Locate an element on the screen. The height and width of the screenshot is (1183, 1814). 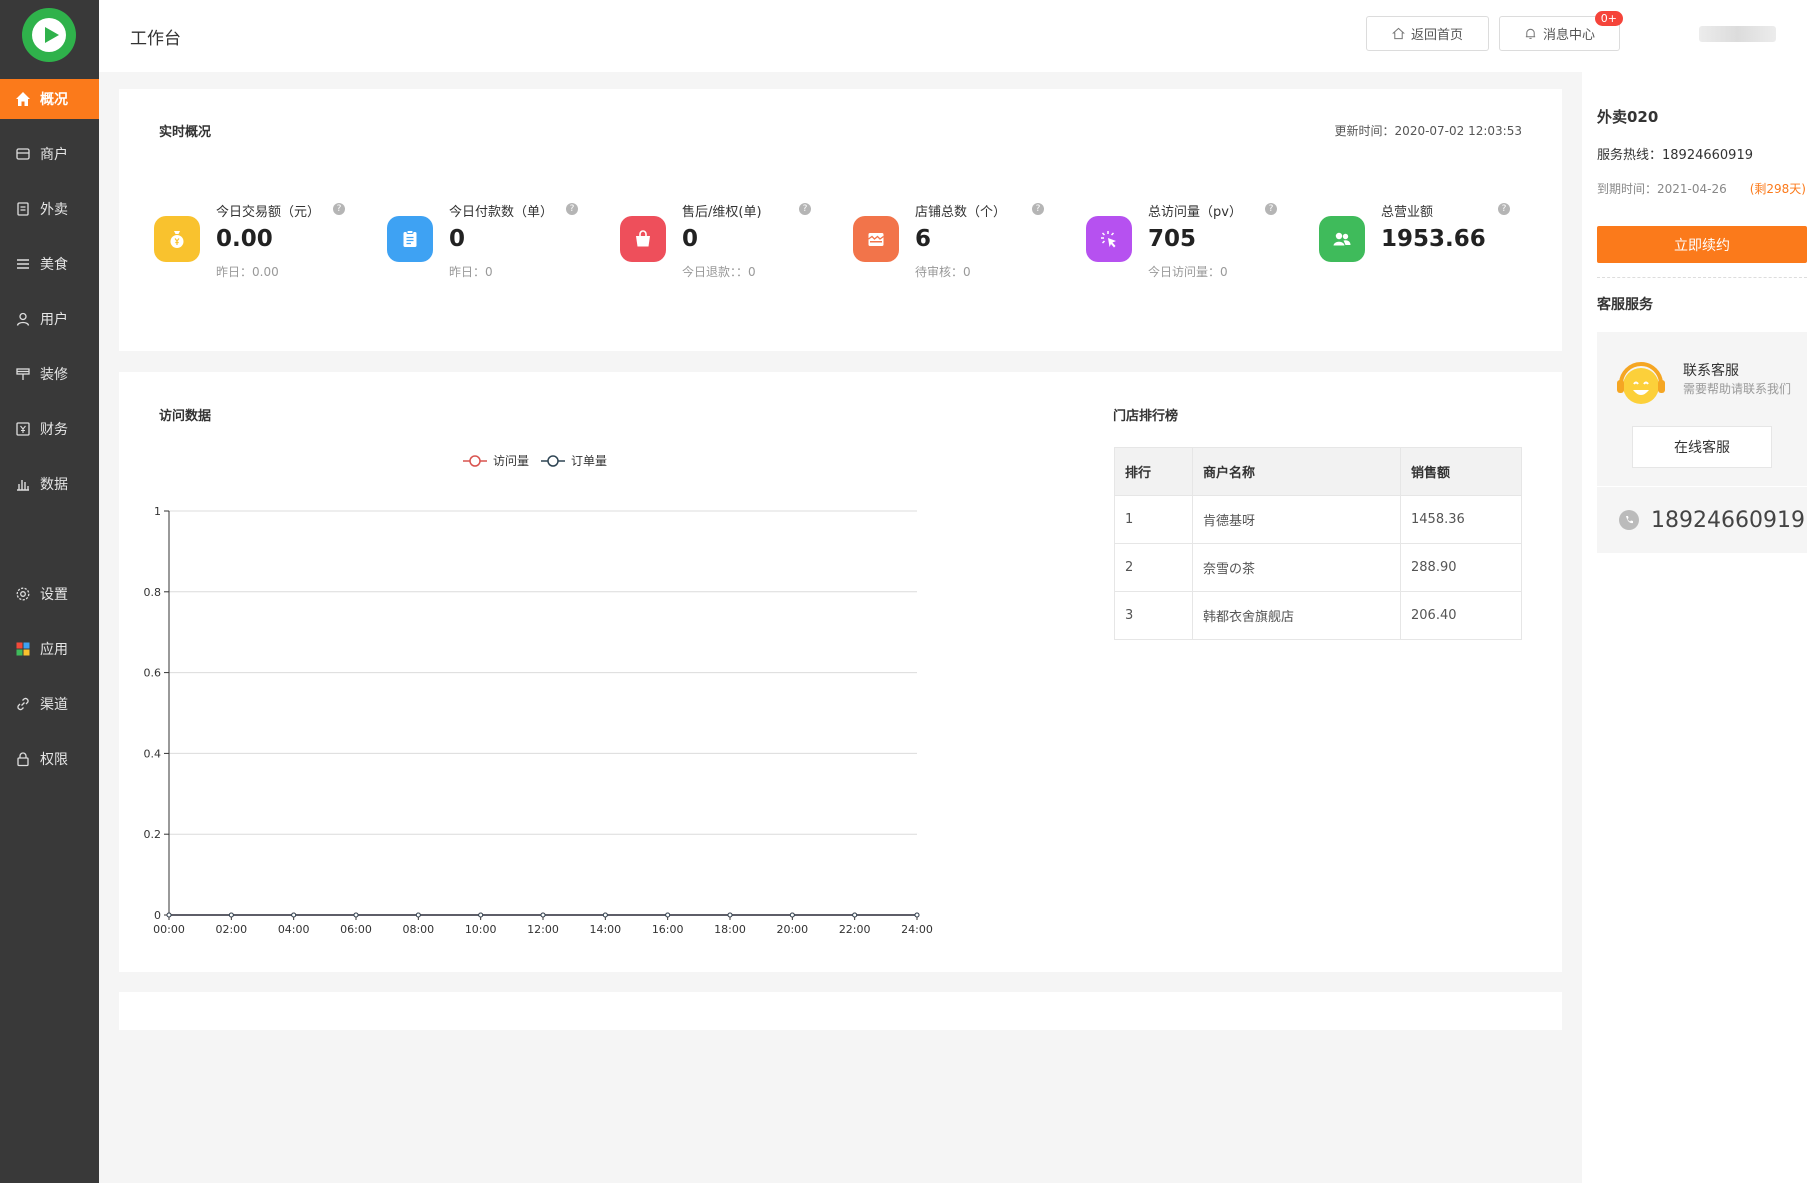
rank-cell: 3 is located at coordinates (1153, 615).